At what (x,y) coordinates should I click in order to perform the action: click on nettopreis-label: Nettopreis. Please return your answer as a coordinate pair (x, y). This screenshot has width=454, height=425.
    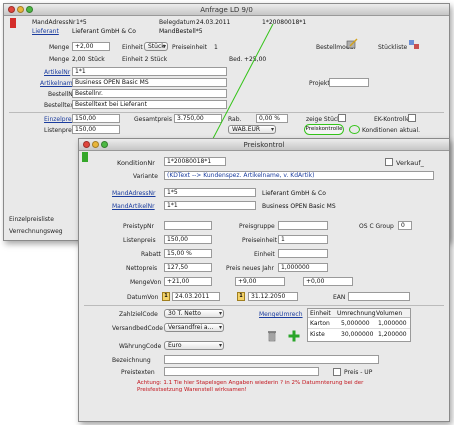
    Looking at the image, I should click on (142, 268).